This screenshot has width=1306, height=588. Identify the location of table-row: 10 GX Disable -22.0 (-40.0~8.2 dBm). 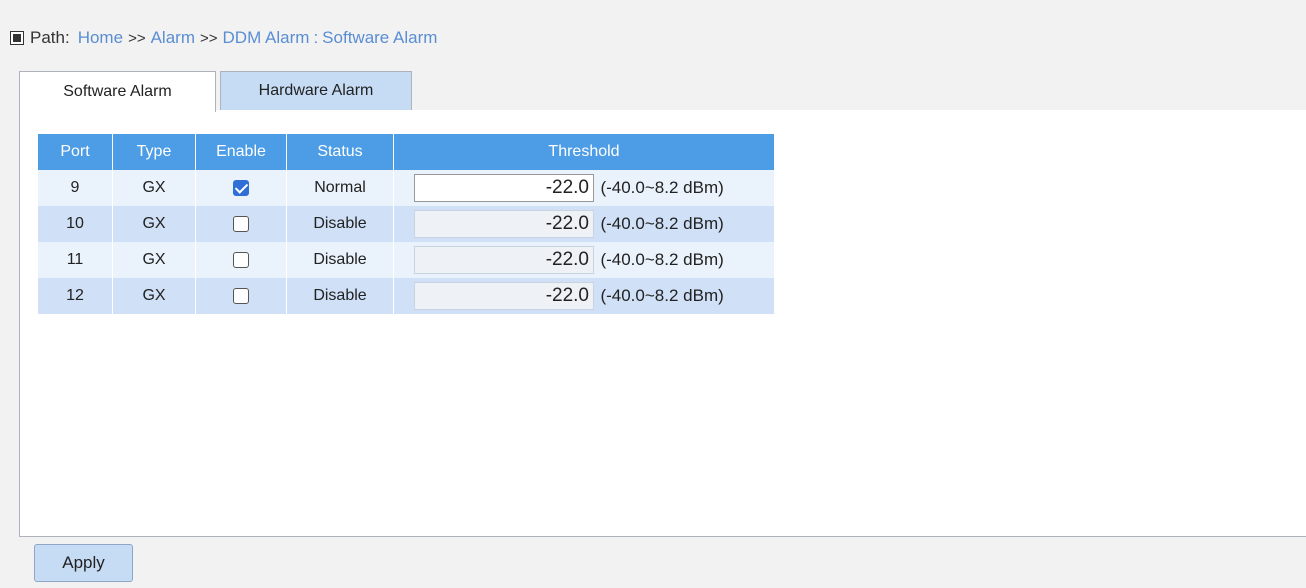
(406, 224).